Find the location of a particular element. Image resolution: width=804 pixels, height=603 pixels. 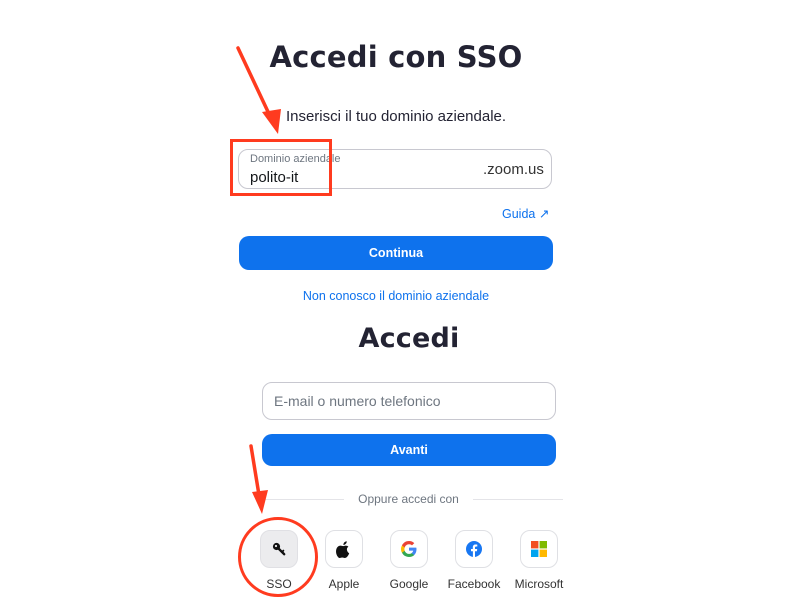

alternative-login-label: Oppure accedi con is located at coordinates (408, 499).